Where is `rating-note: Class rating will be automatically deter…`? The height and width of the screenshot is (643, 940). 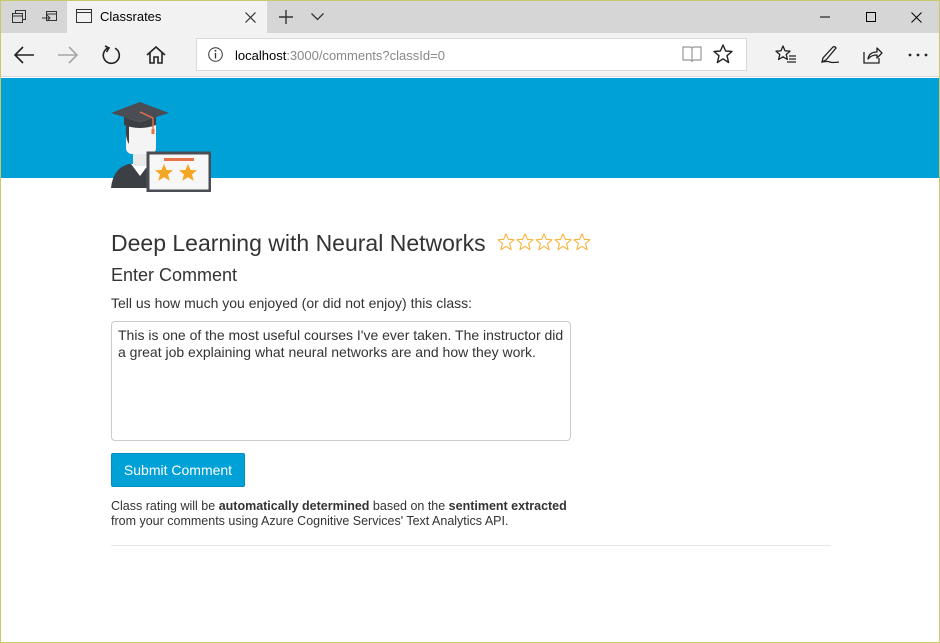 rating-note: Class rating will be automatically deter… is located at coordinates (471, 513).